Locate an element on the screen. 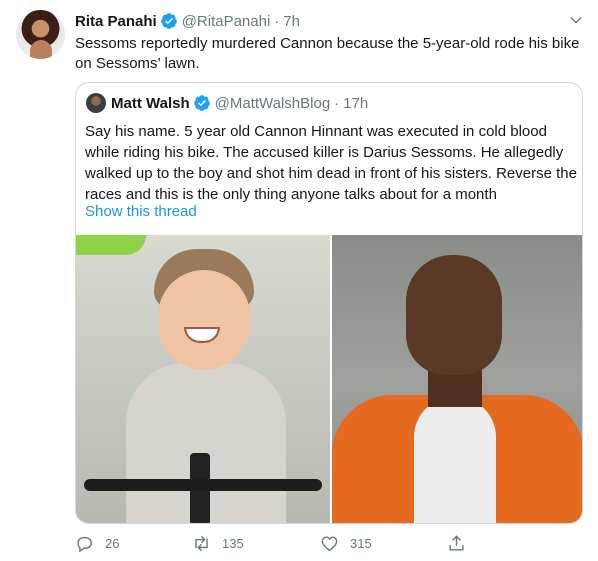 The width and height of the screenshot is (598, 561). author-name: Rita Panahi is located at coordinates (116, 21).